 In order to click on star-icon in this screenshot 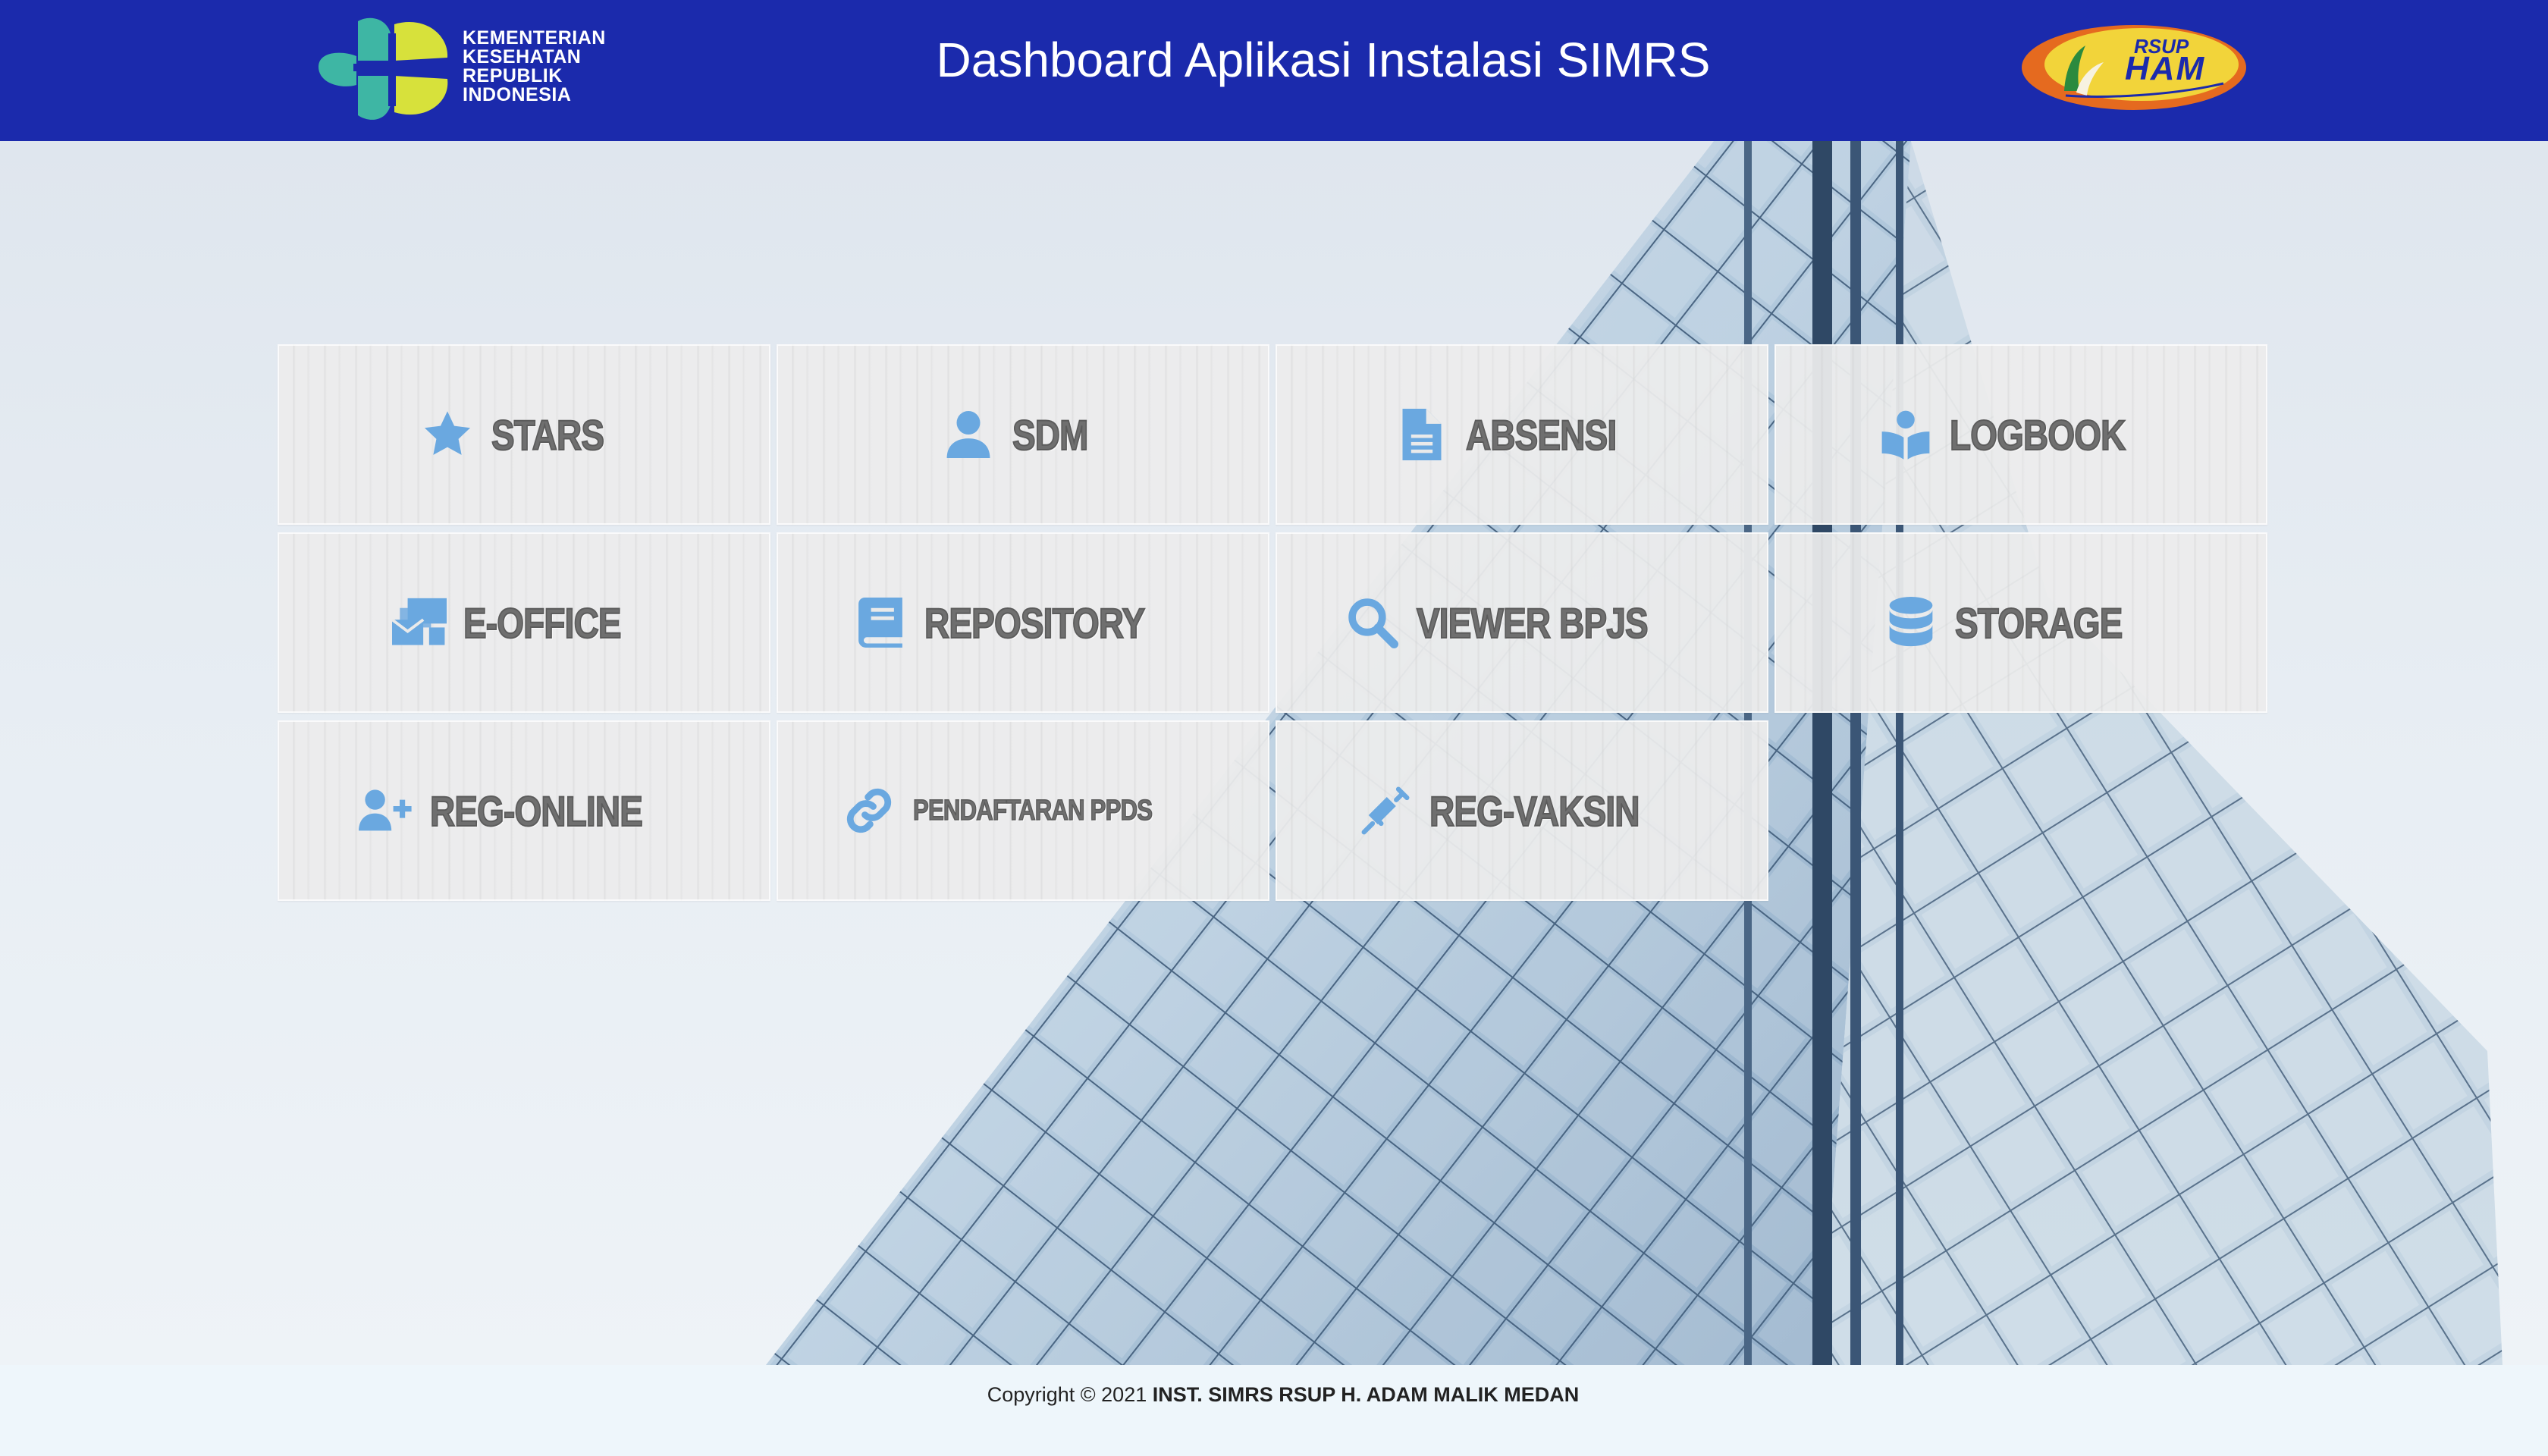, I will do `click(447, 434)`.